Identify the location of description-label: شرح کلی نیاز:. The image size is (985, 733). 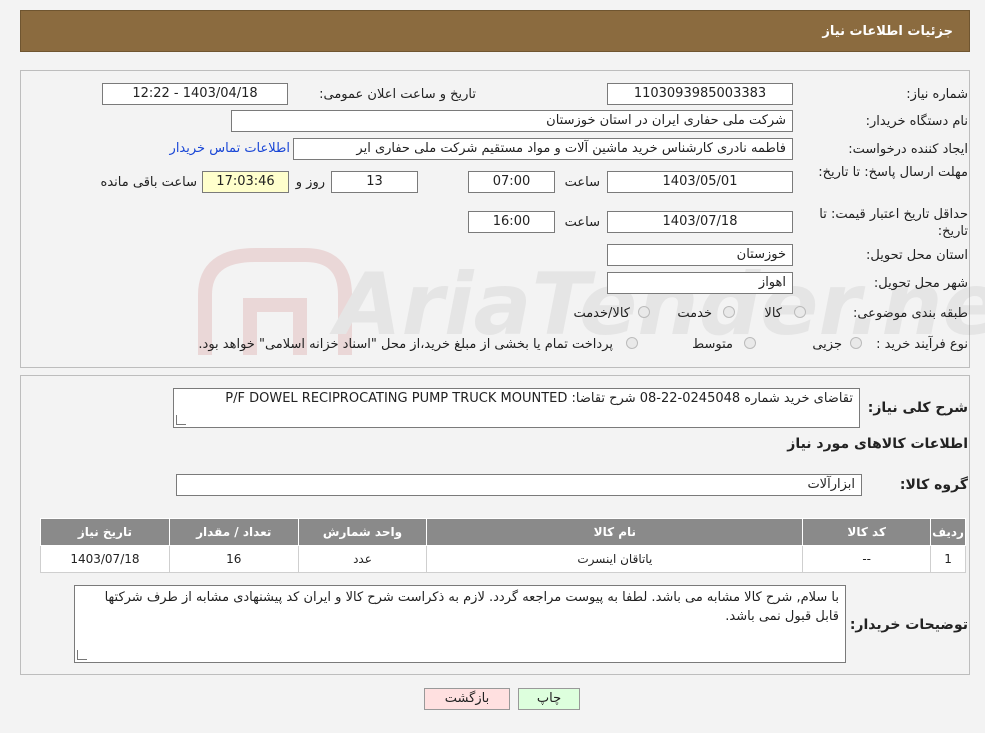
(917, 408).